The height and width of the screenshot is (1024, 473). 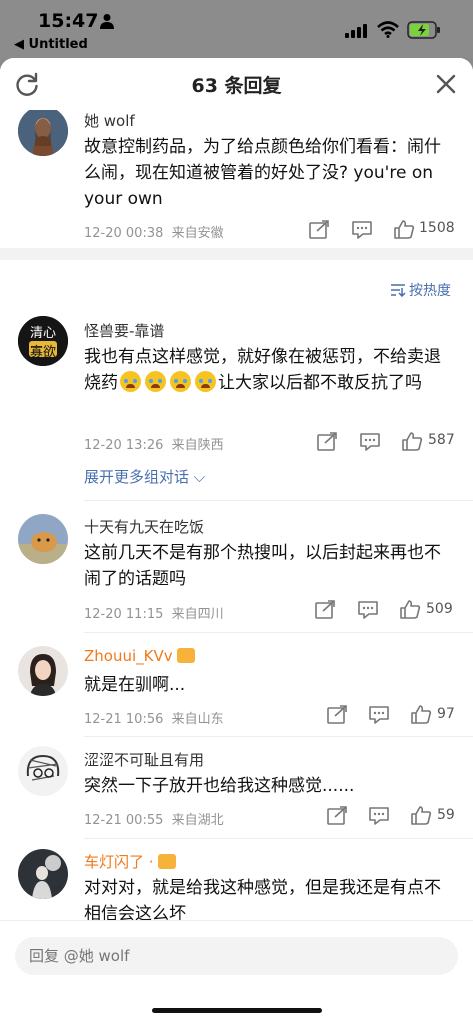 I want to click on person-icon, so click(x=107, y=21).